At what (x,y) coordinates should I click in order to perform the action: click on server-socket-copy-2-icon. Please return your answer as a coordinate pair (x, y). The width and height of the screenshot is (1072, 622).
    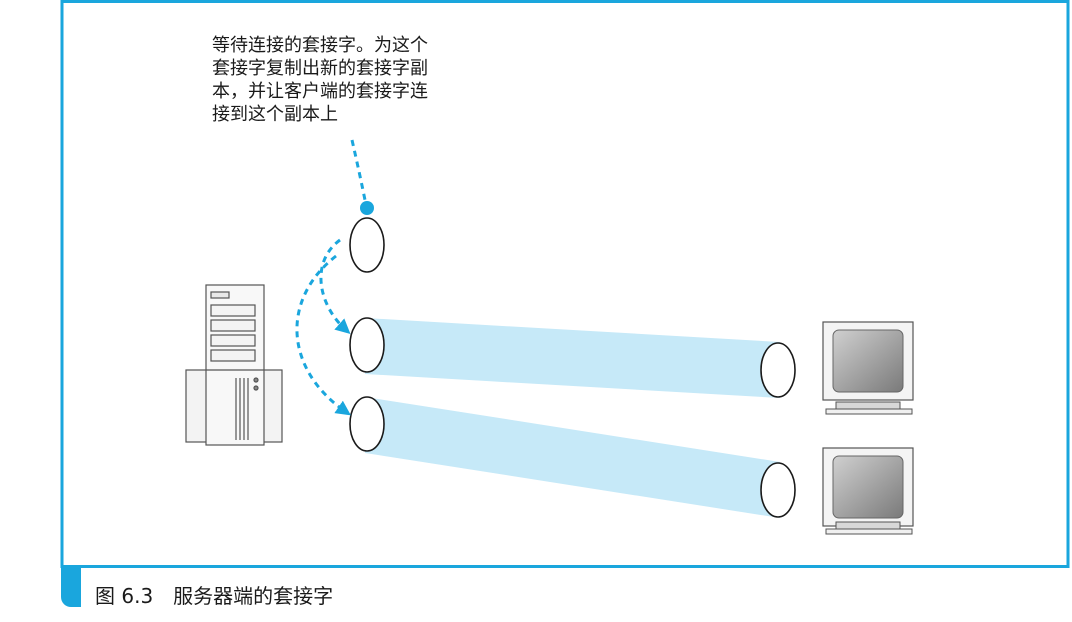
    Looking at the image, I should click on (367, 424).